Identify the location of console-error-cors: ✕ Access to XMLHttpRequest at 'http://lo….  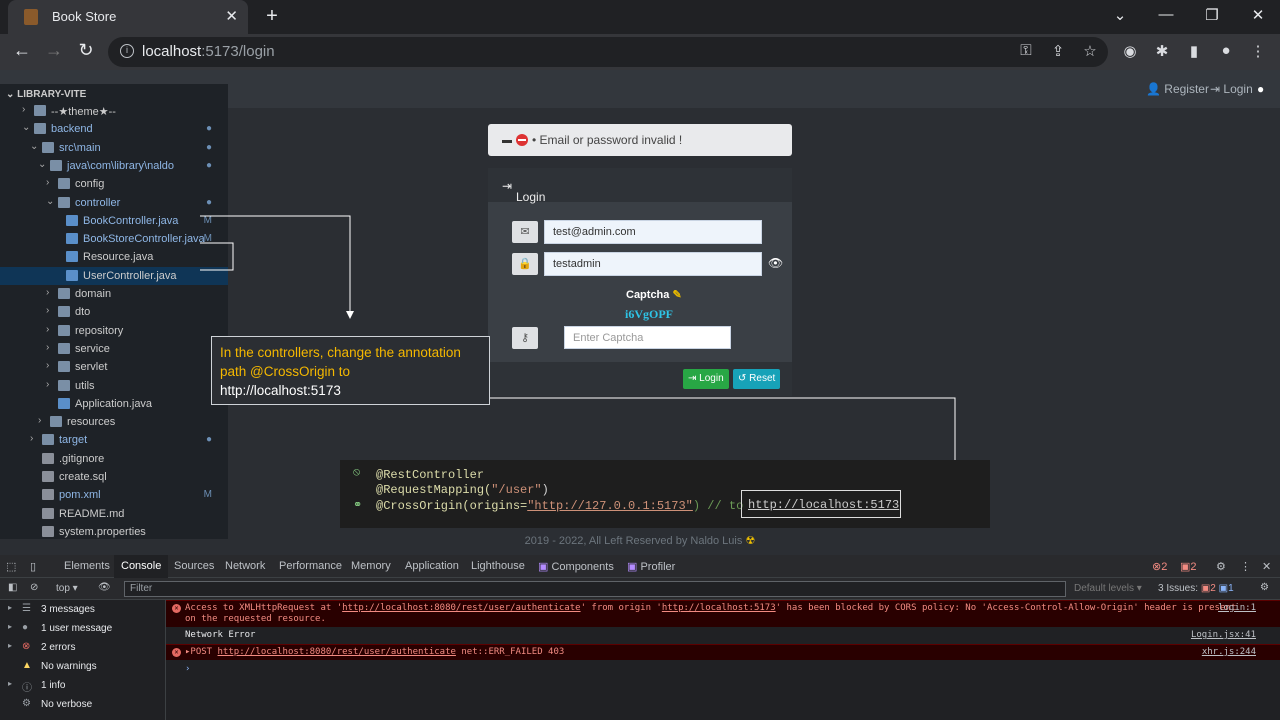
(723, 613).